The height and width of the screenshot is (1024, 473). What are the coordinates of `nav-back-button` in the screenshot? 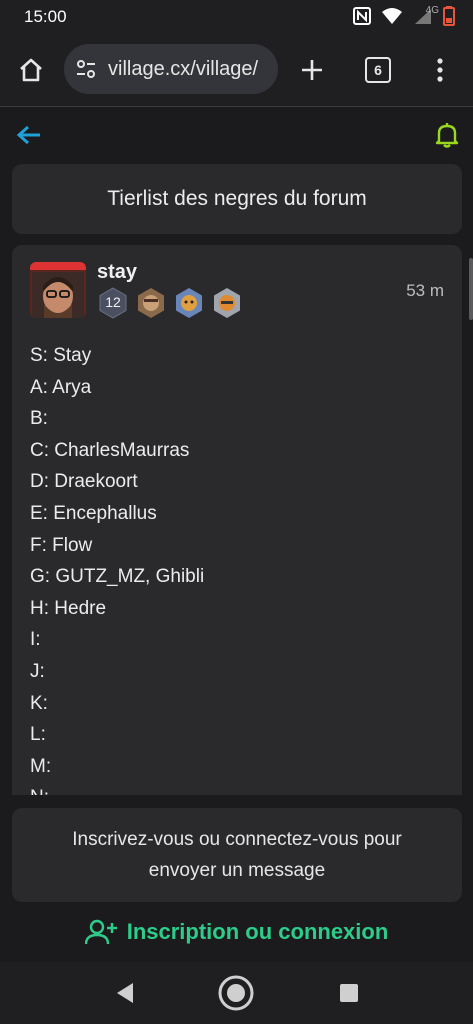 It's located at (125, 993).